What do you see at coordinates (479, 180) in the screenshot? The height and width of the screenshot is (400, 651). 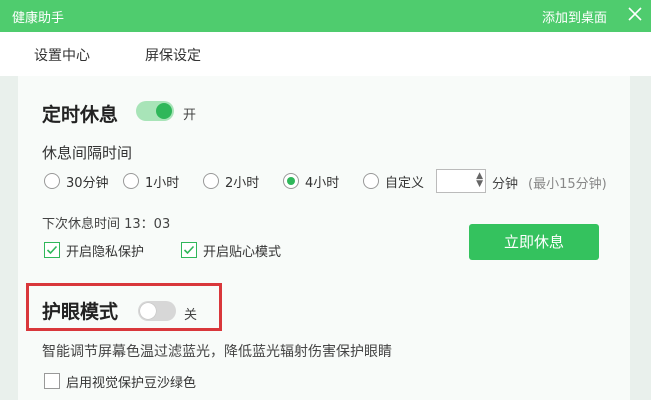 I see `stepper-arrows-icon: ▲ ▼` at bounding box center [479, 180].